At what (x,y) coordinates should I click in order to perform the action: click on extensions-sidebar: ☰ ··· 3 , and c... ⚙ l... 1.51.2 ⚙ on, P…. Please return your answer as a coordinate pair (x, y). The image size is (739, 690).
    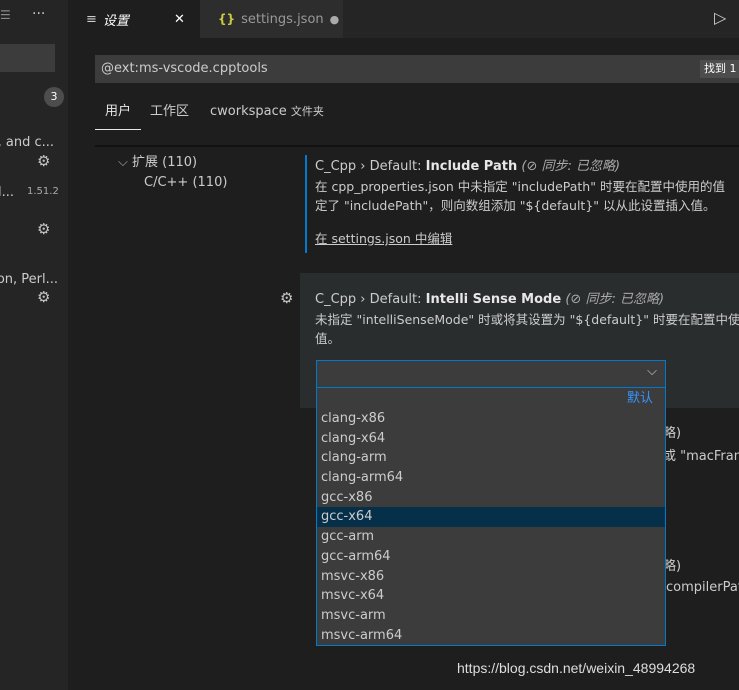
    Looking at the image, I should click on (34, 345).